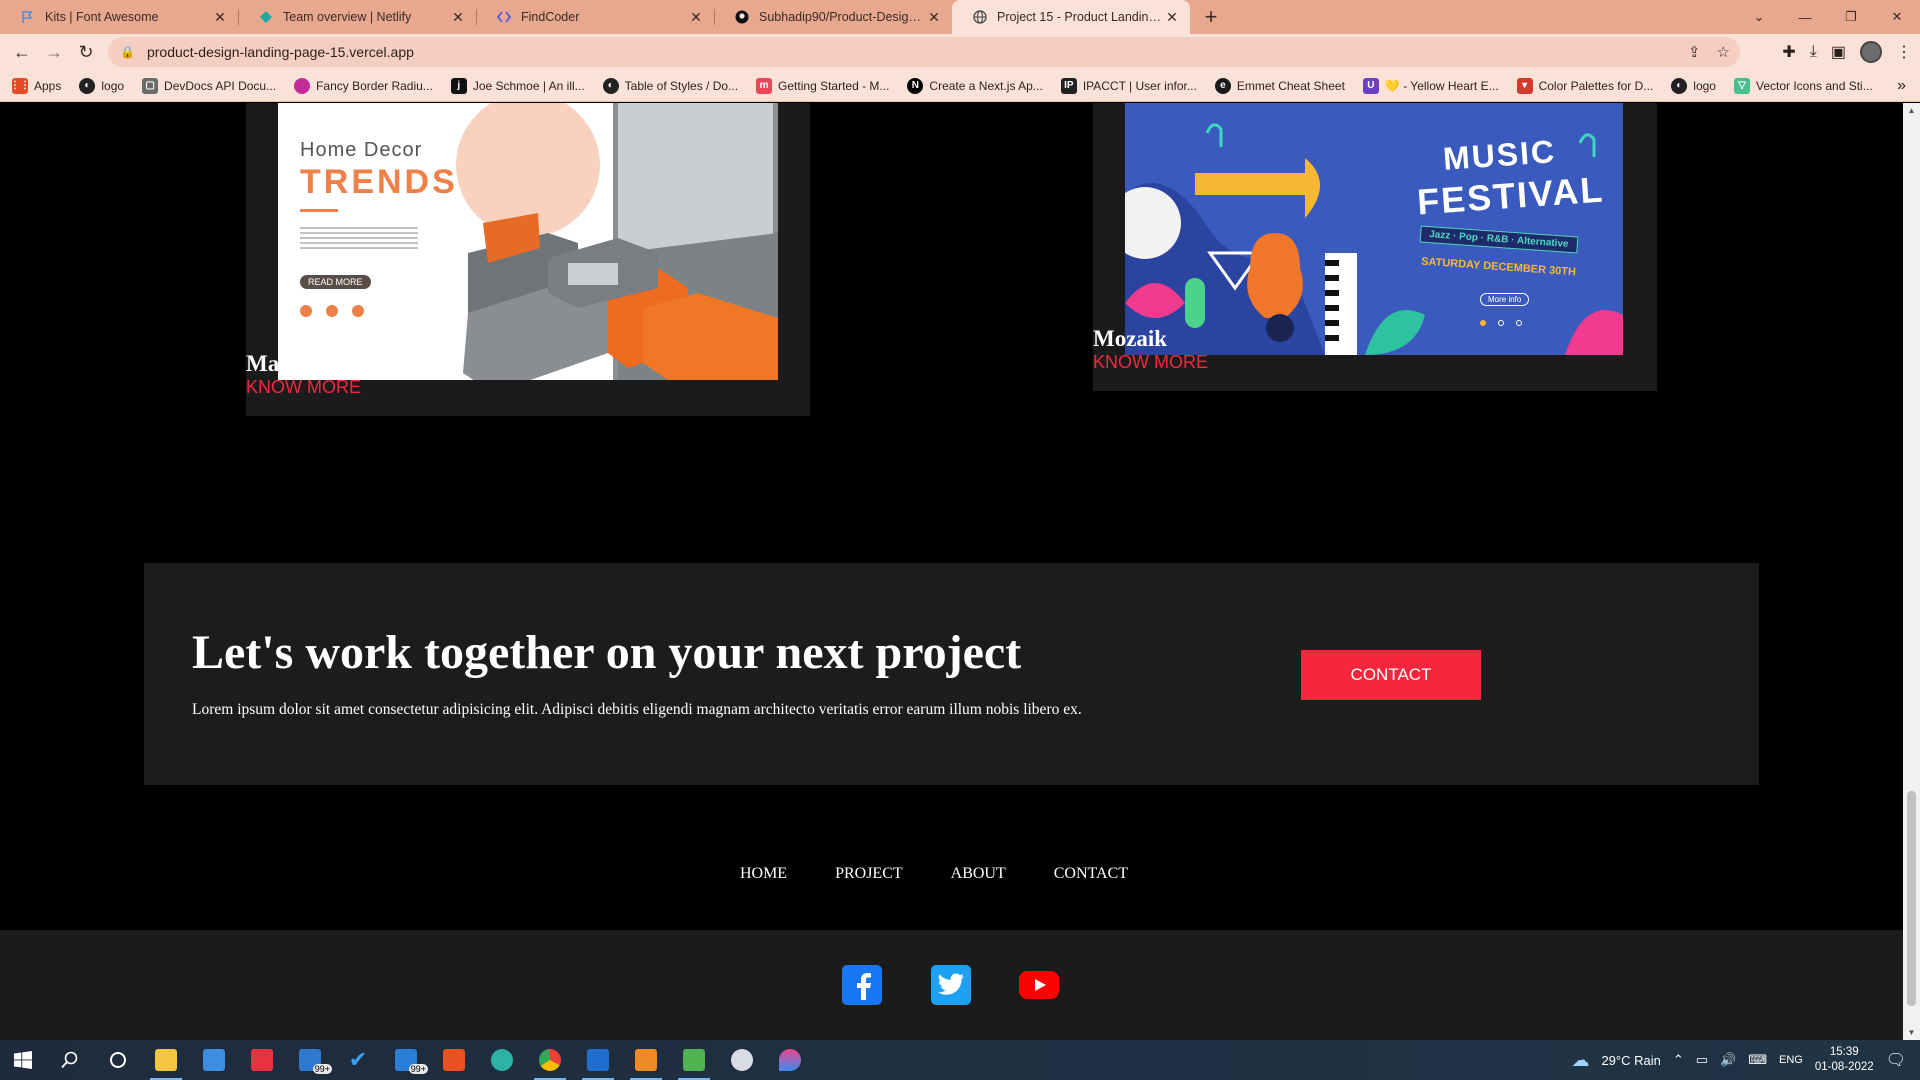 The height and width of the screenshot is (1080, 1920). Describe the element at coordinates (598, 1060) in the screenshot. I see `photos-icon` at that location.